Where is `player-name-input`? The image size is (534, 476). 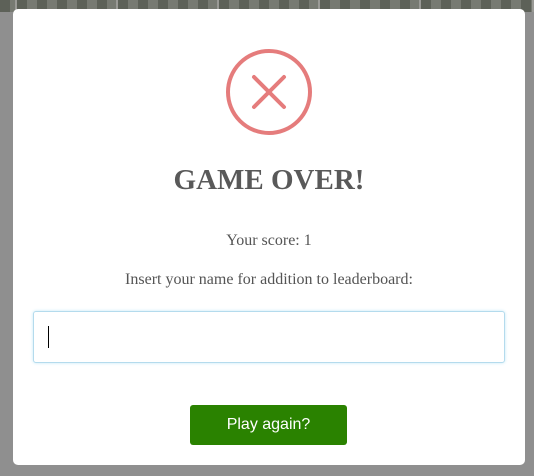
player-name-input is located at coordinates (269, 337).